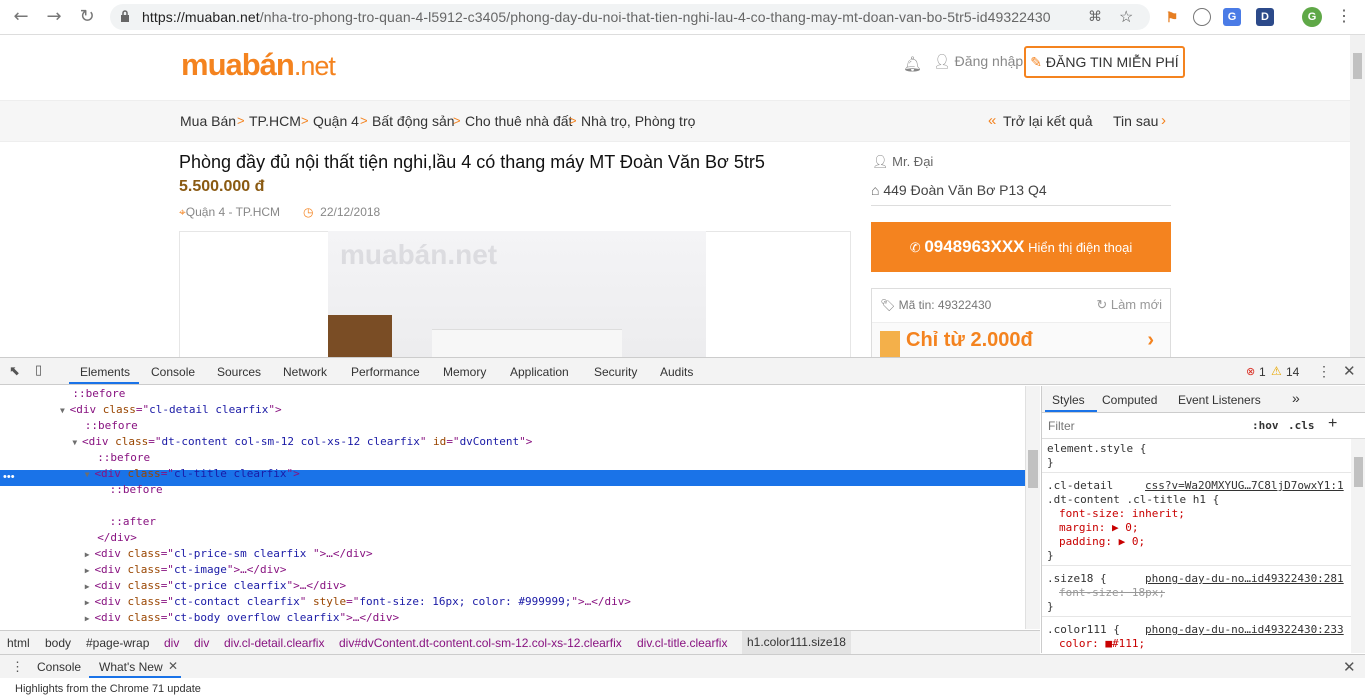 The height and width of the screenshot is (695, 1365). What do you see at coordinates (14, 371) in the screenshot?
I see `inspect-element-icon: ⬉` at bounding box center [14, 371].